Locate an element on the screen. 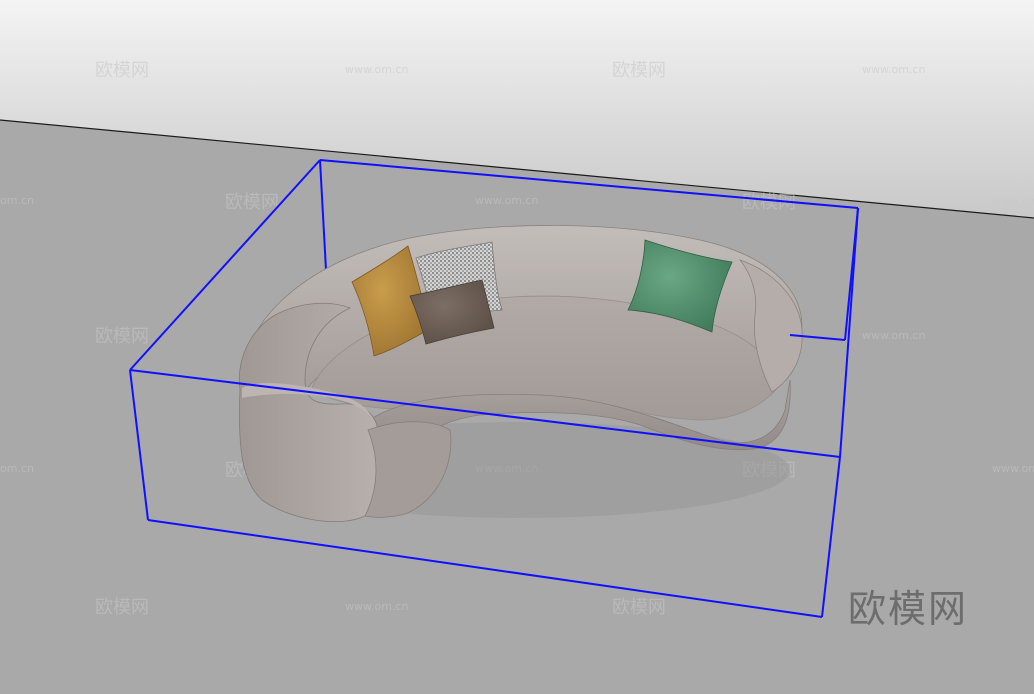 This screenshot has height=694, width=1034. brand-logo-text: 欧模网 is located at coordinates (908, 609).